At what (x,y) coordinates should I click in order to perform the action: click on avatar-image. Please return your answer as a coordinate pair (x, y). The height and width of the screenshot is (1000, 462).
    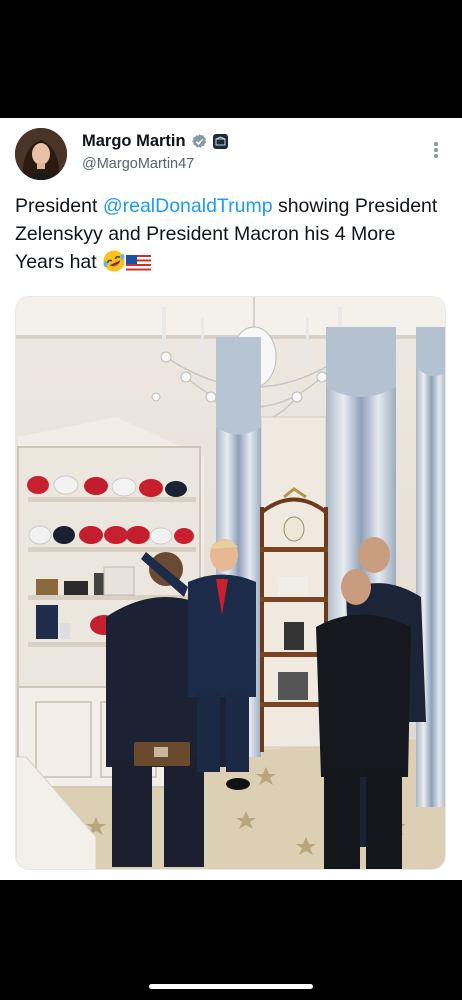
    Looking at the image, I should click on (41, 154).